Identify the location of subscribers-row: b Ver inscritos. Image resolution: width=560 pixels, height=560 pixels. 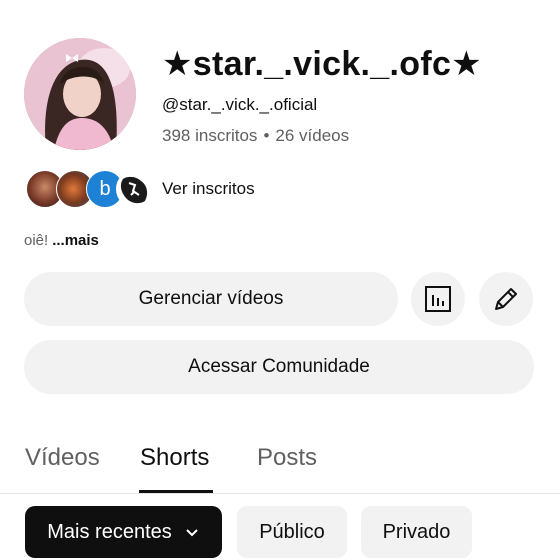
(140, 189).